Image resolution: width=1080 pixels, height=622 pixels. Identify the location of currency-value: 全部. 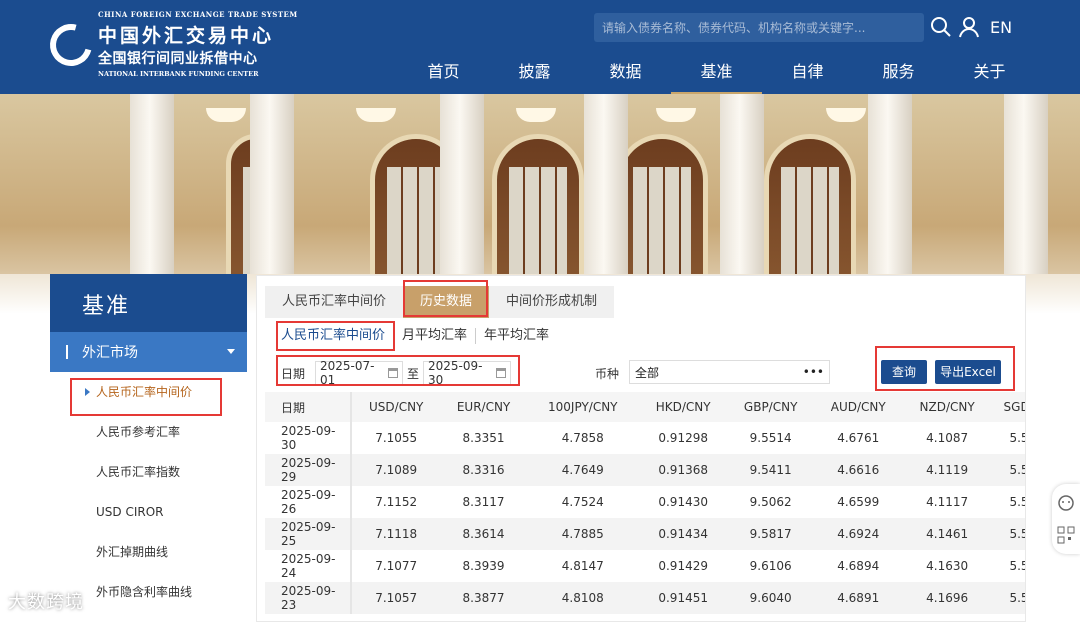
(647, 372).